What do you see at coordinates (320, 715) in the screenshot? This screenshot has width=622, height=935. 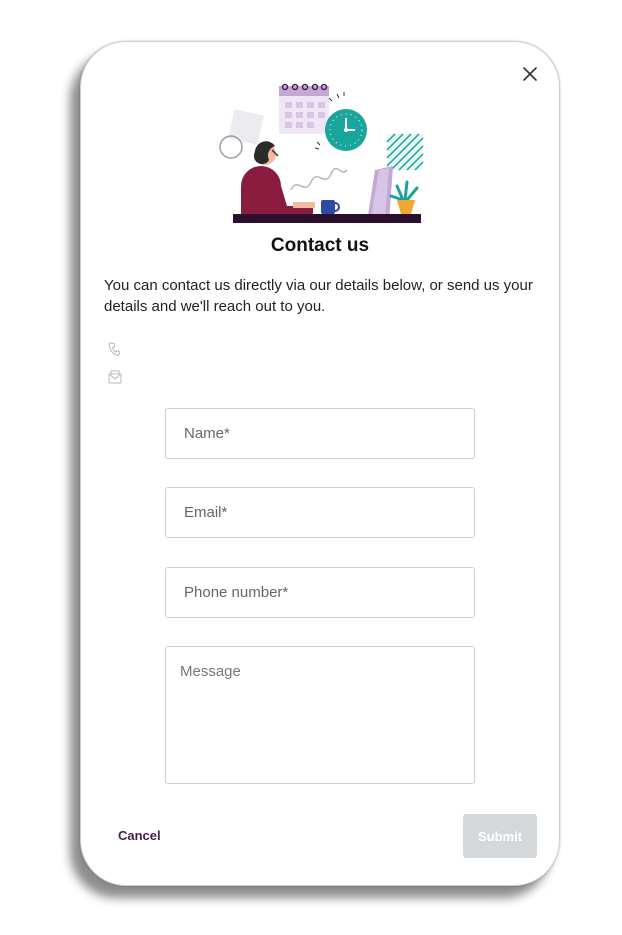 I see `message-textarea` at bounding box center [320, 715].